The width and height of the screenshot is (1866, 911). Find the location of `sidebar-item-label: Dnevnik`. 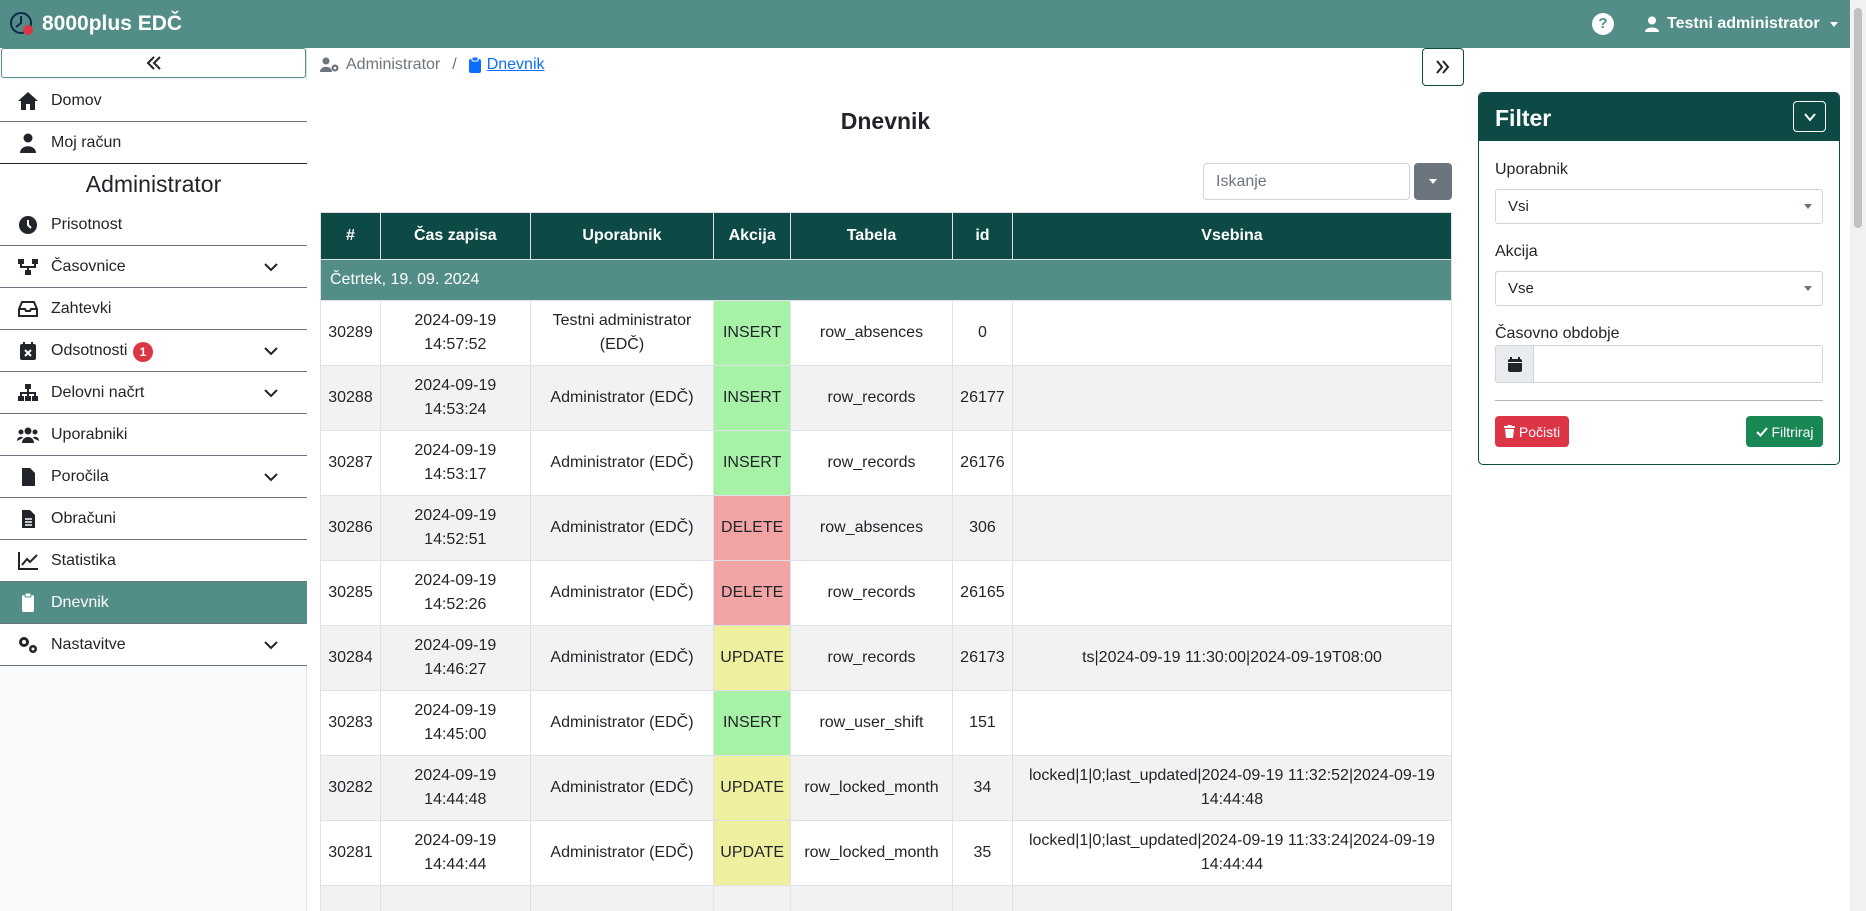

sidebar-item-label: Dnevnik is located at coordinates (80, 602).